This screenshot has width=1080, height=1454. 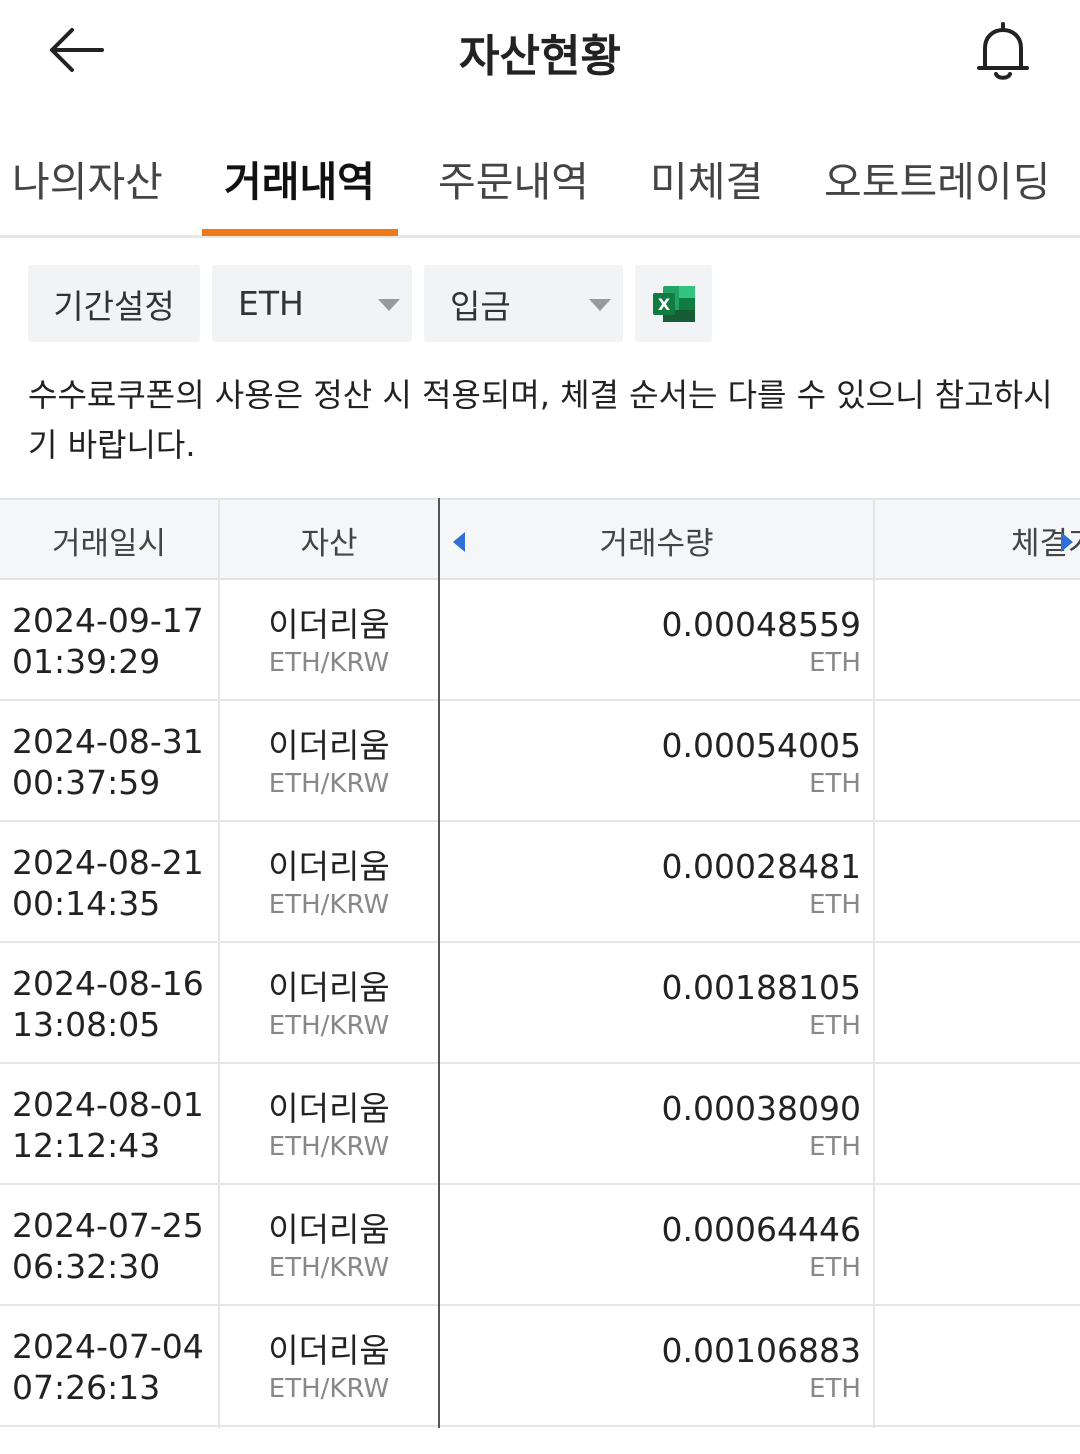 What do you see at coordinates (86, 1024) in the screenshot?
I see `trade-time: 13:08:05` at bounding box center [86, 1024].